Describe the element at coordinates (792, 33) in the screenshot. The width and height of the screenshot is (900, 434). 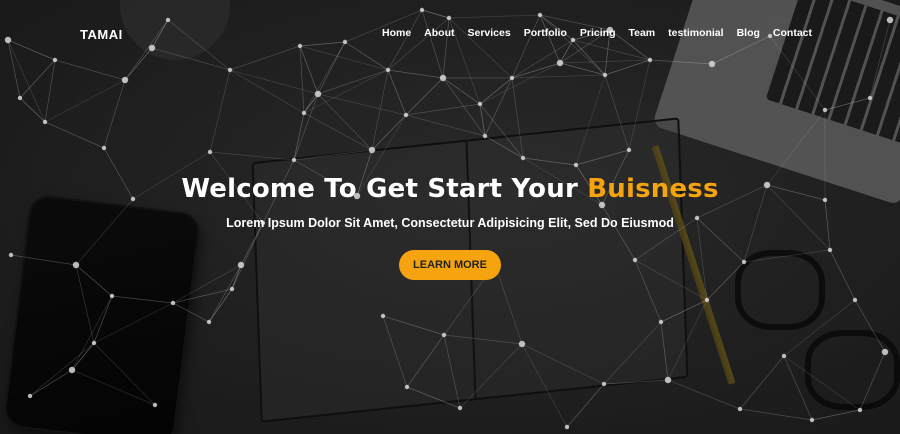
I see `nav-item-contact: Contact` at that location.